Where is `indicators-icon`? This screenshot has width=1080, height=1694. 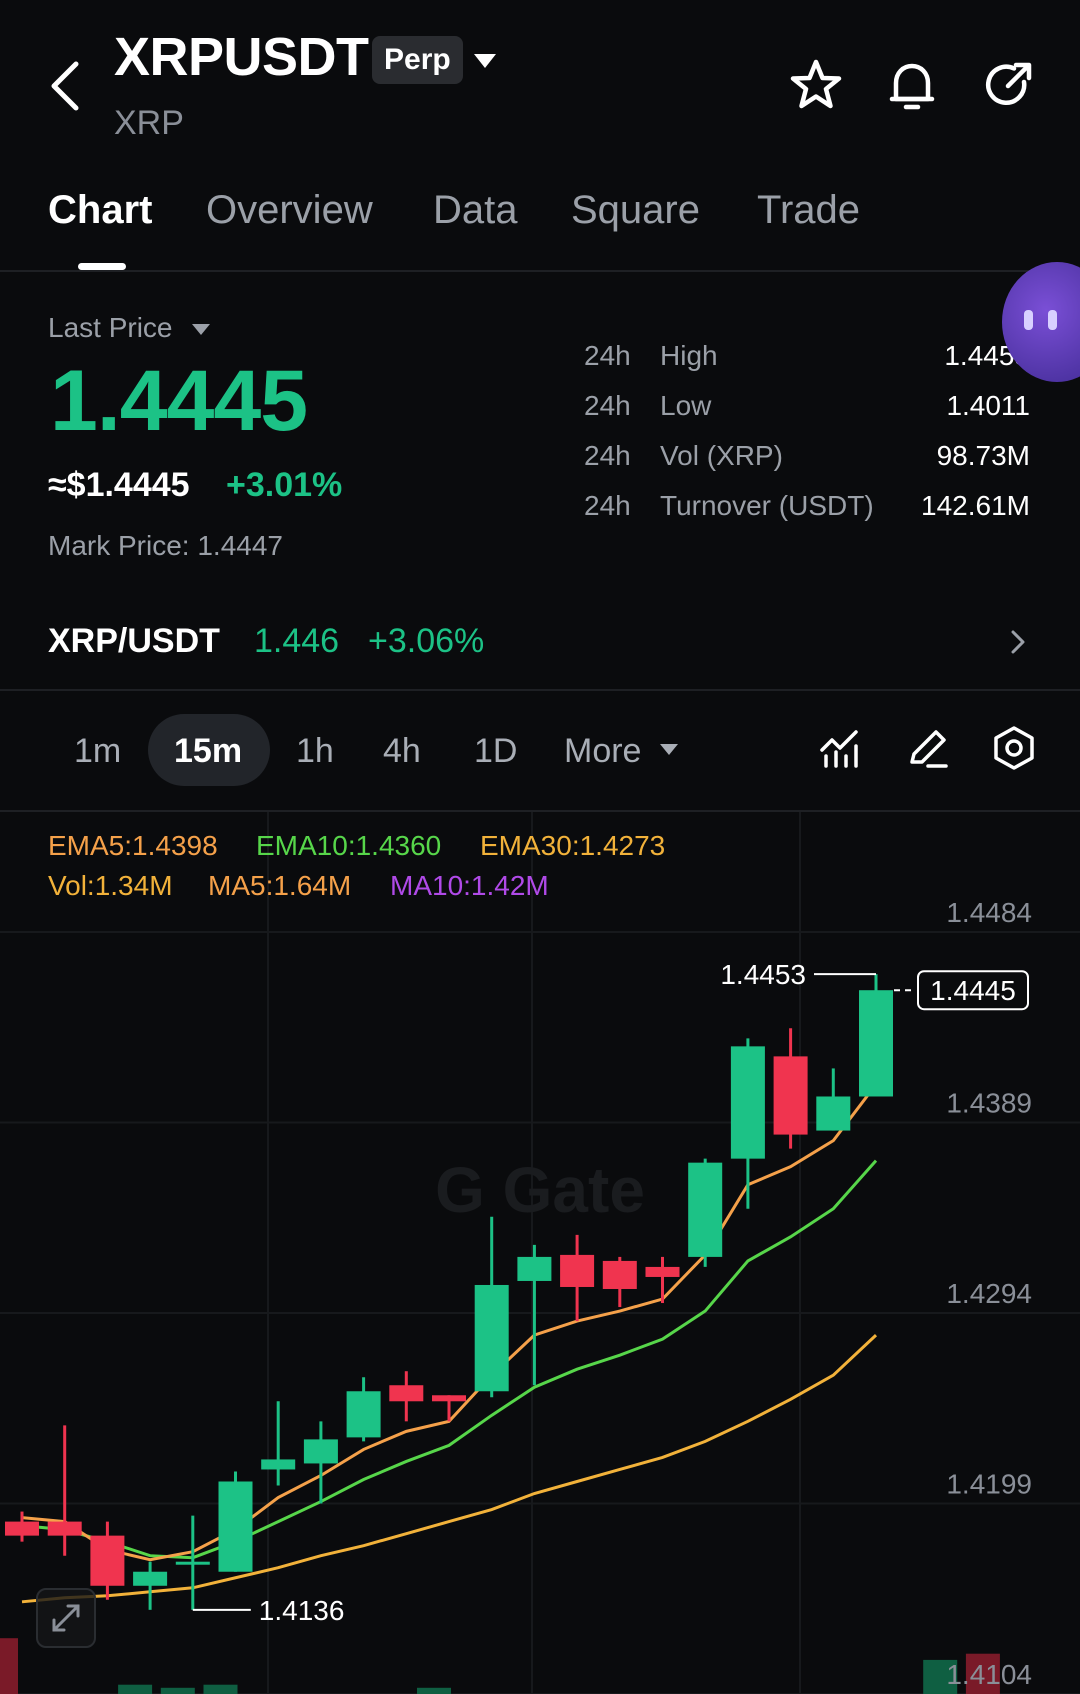 indicators-icon is located at coordinates (840, 748).